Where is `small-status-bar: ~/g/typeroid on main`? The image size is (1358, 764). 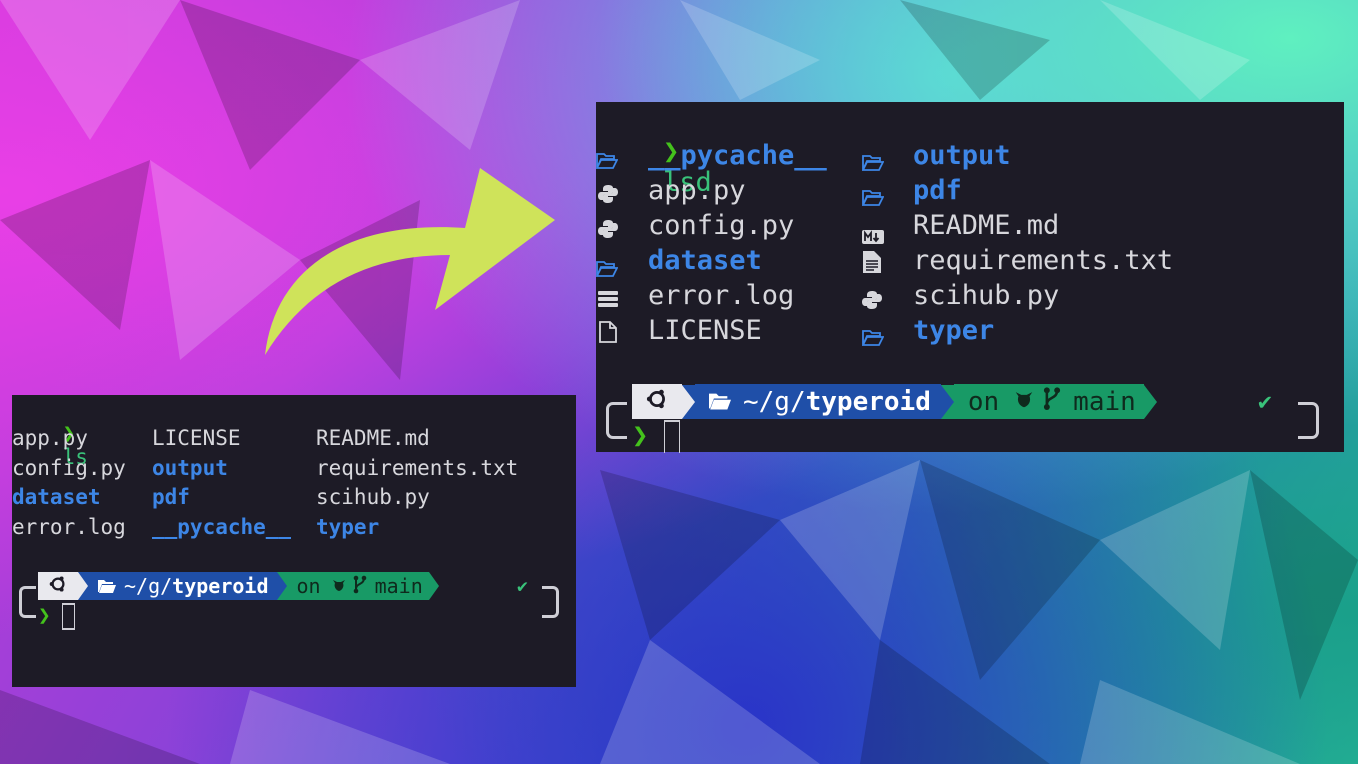 small-status-bar: ~/g/typeroid on main is located at coordinates (238, 586).